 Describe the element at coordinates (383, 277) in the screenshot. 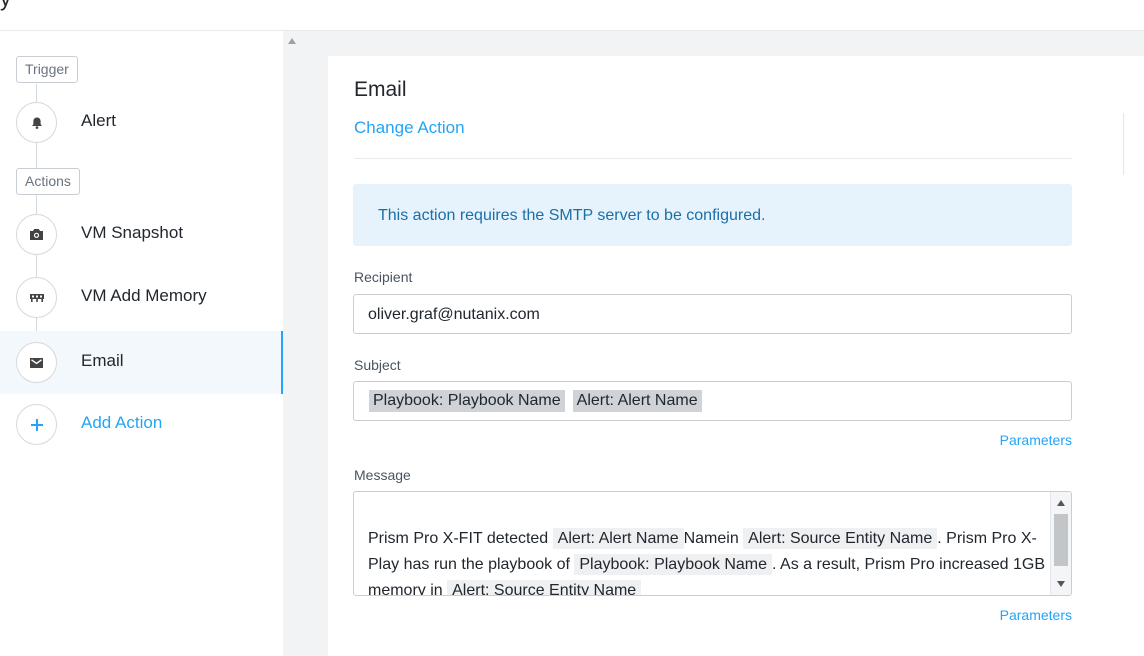

I see `recipient-label: Recipient` at that location.